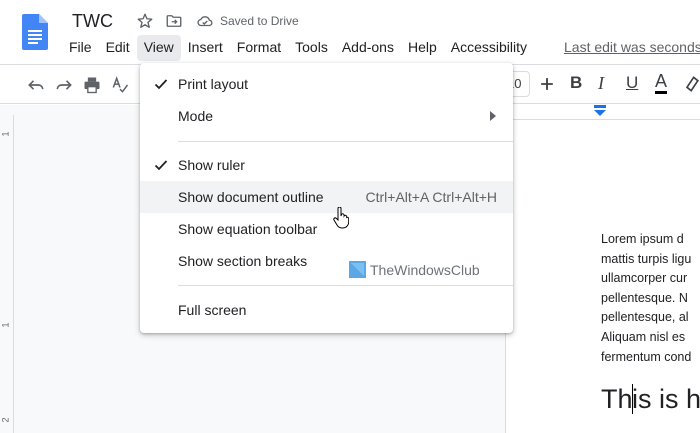 The width and height of the screenshot is (700, 433). What do you see at coordinates (666, 399) in the screenshot?
I see `heading-text-after-caret: is is h` at bounding box center [666, 399].